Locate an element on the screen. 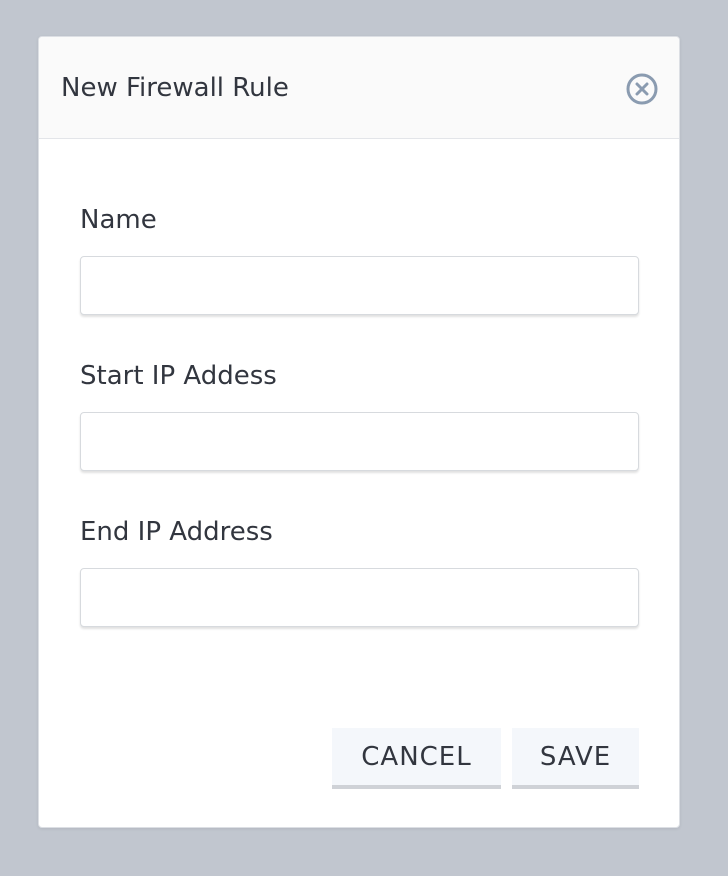 This screenshot has height=876, width=728. end-ip-label: End IP Address is located at coordinates (176, 532).